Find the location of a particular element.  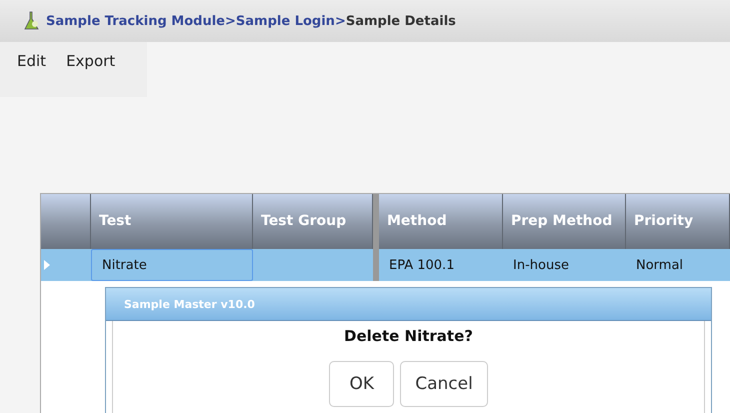

ok-button: OK is located at coordinates (361, 384).